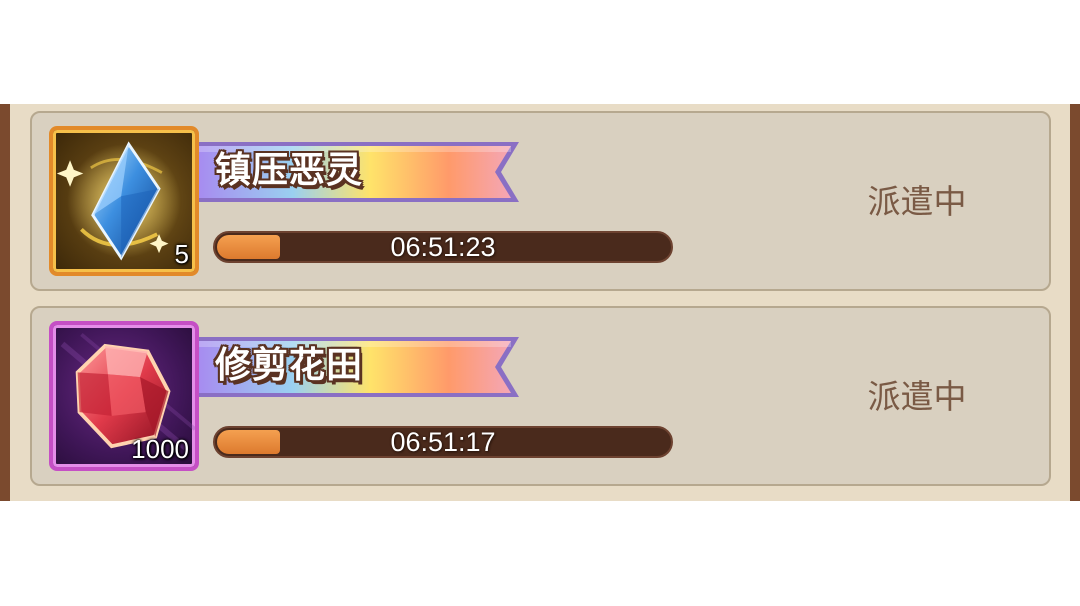  I want to click on mission-title: 镇压恶灵, so click(289, 170).